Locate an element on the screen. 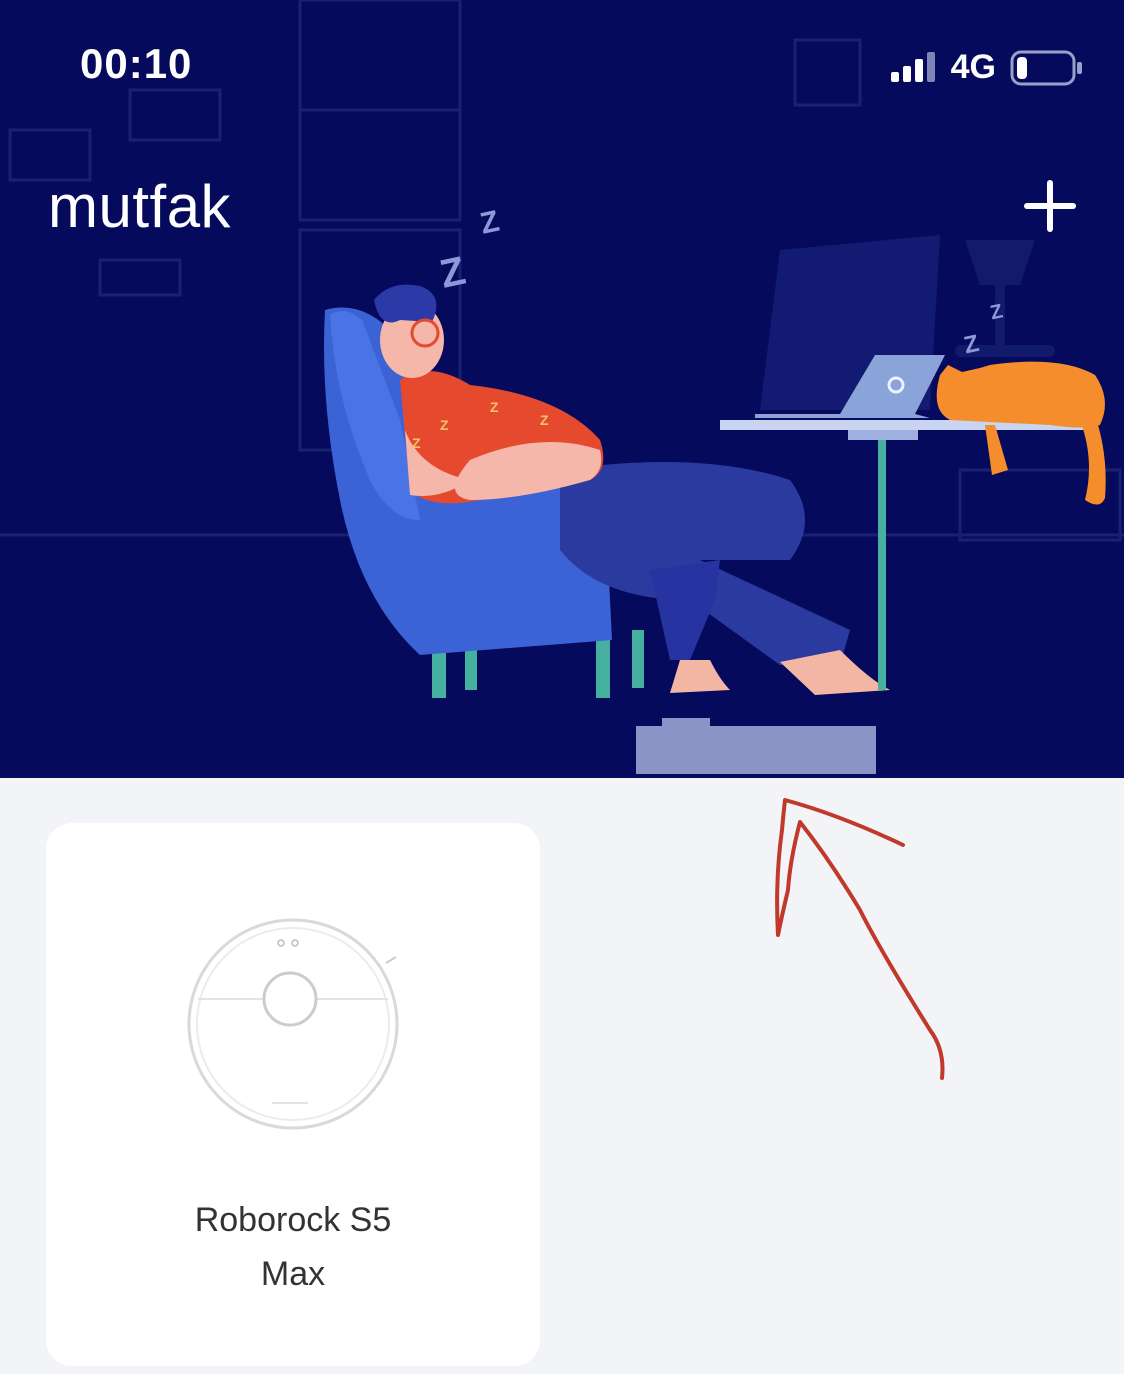  plus-icon is located at coordinates (1050, 206).